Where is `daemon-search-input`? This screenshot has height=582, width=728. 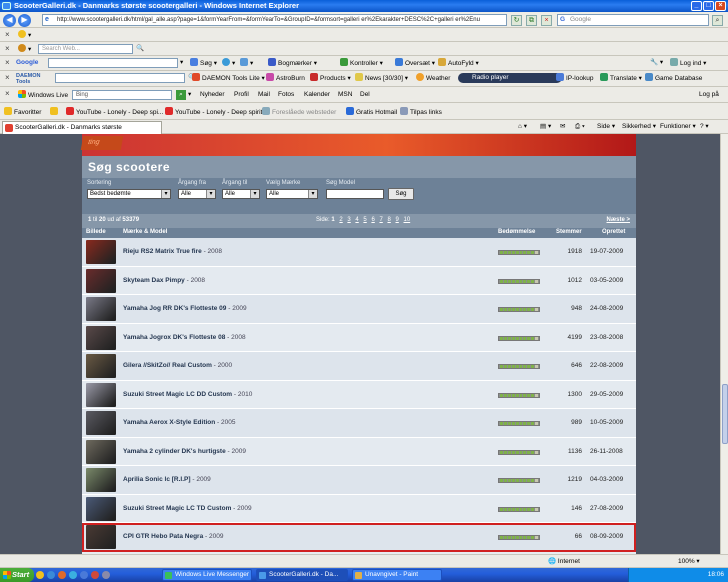
daemon-search-input is located at coordinates (120, 78).